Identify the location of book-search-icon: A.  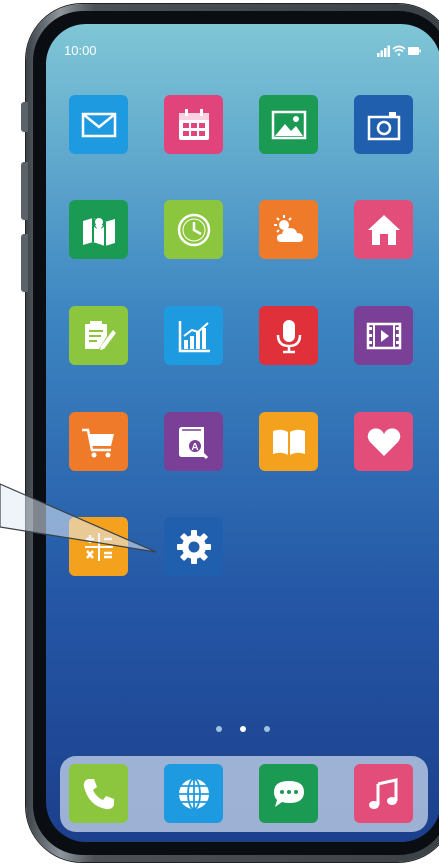
(193, 442).